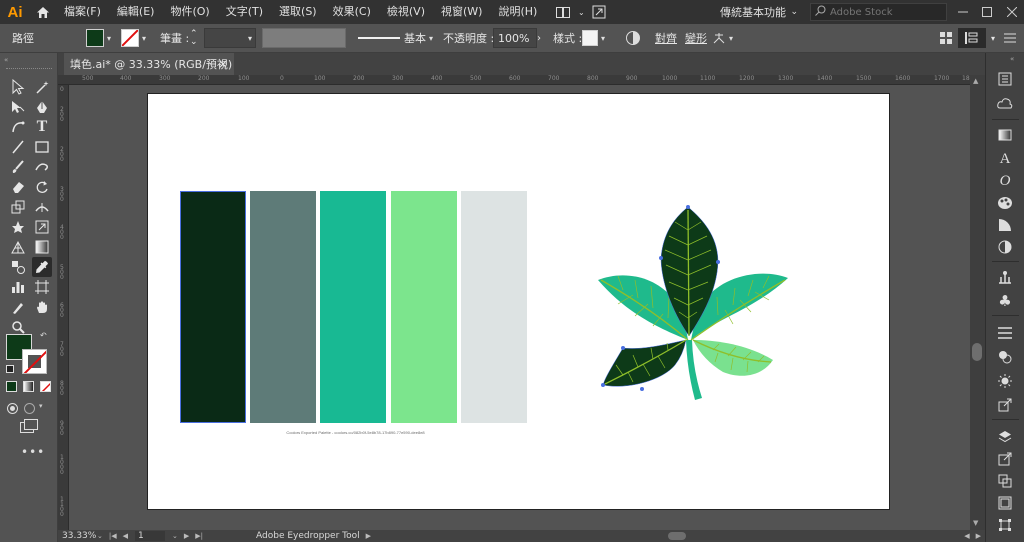  I want to click on graphic-style-dropdown: ▾, so click(593, 38).